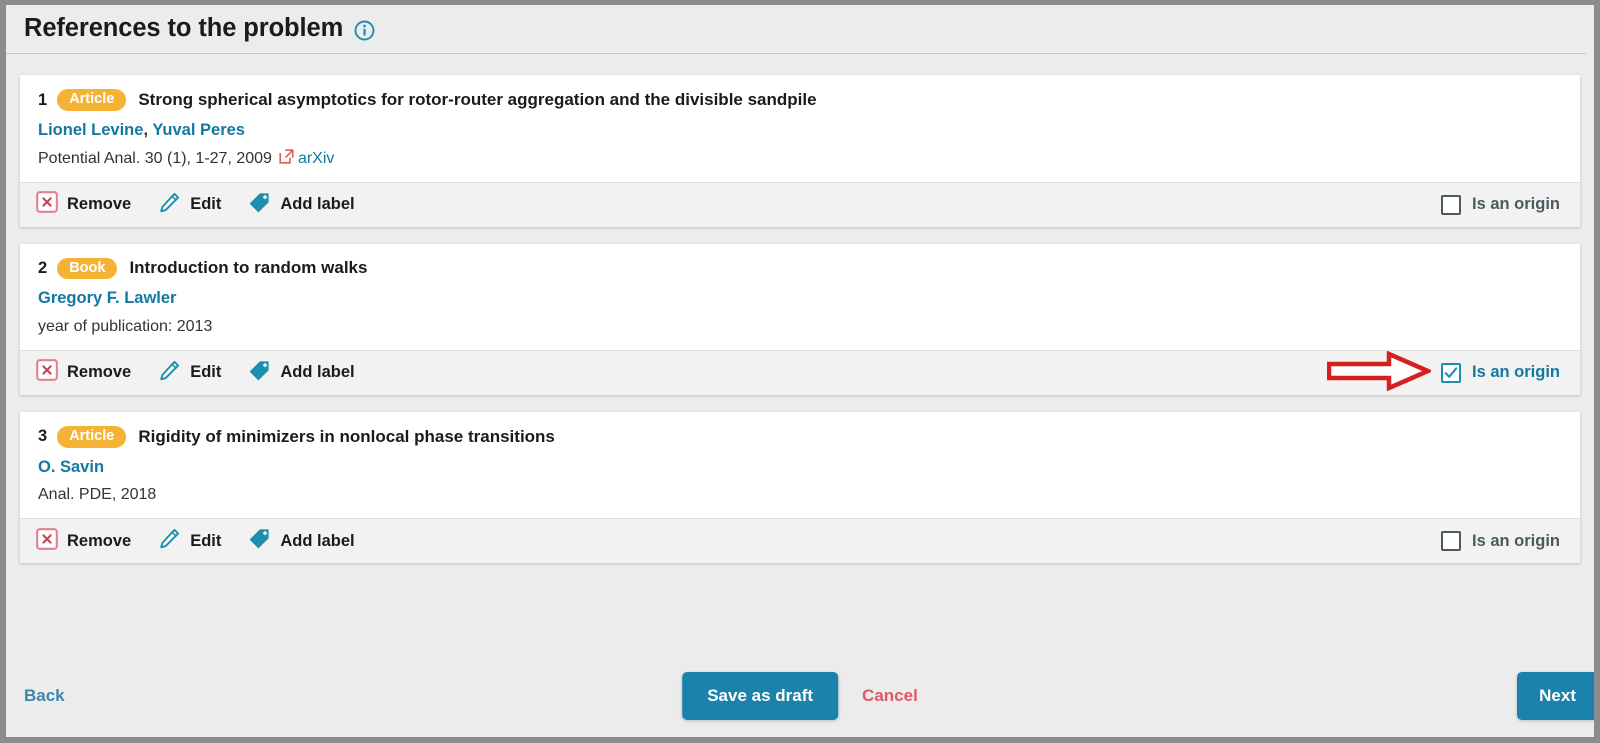 Image resolution: width=1600 pixels, height=743 pixels. What do you see at coordinates (1555, 696) in the screenshot?
I see `next-button: Next` at bounding box center [1555, 696].